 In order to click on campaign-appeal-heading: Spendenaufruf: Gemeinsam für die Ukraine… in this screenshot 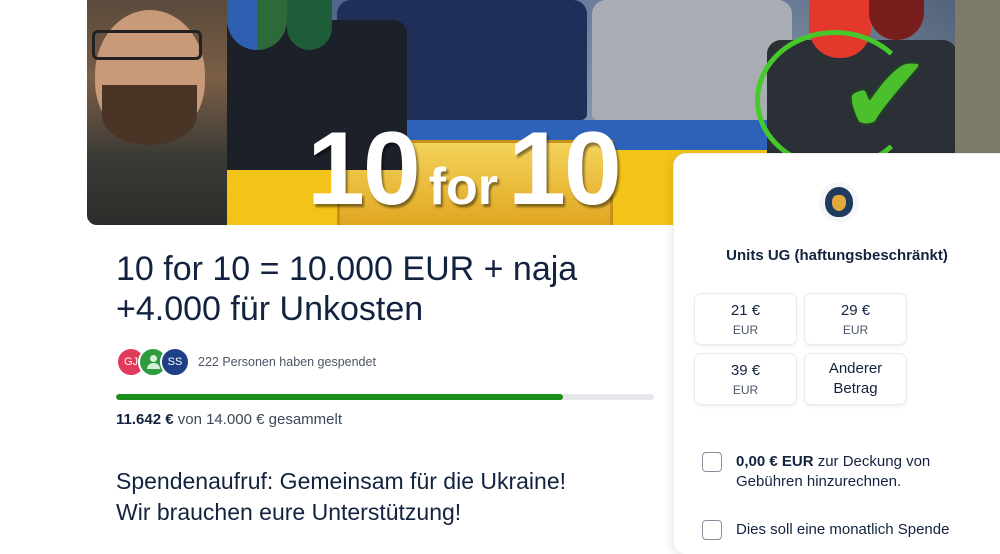, I will do `click(396, 497)`.